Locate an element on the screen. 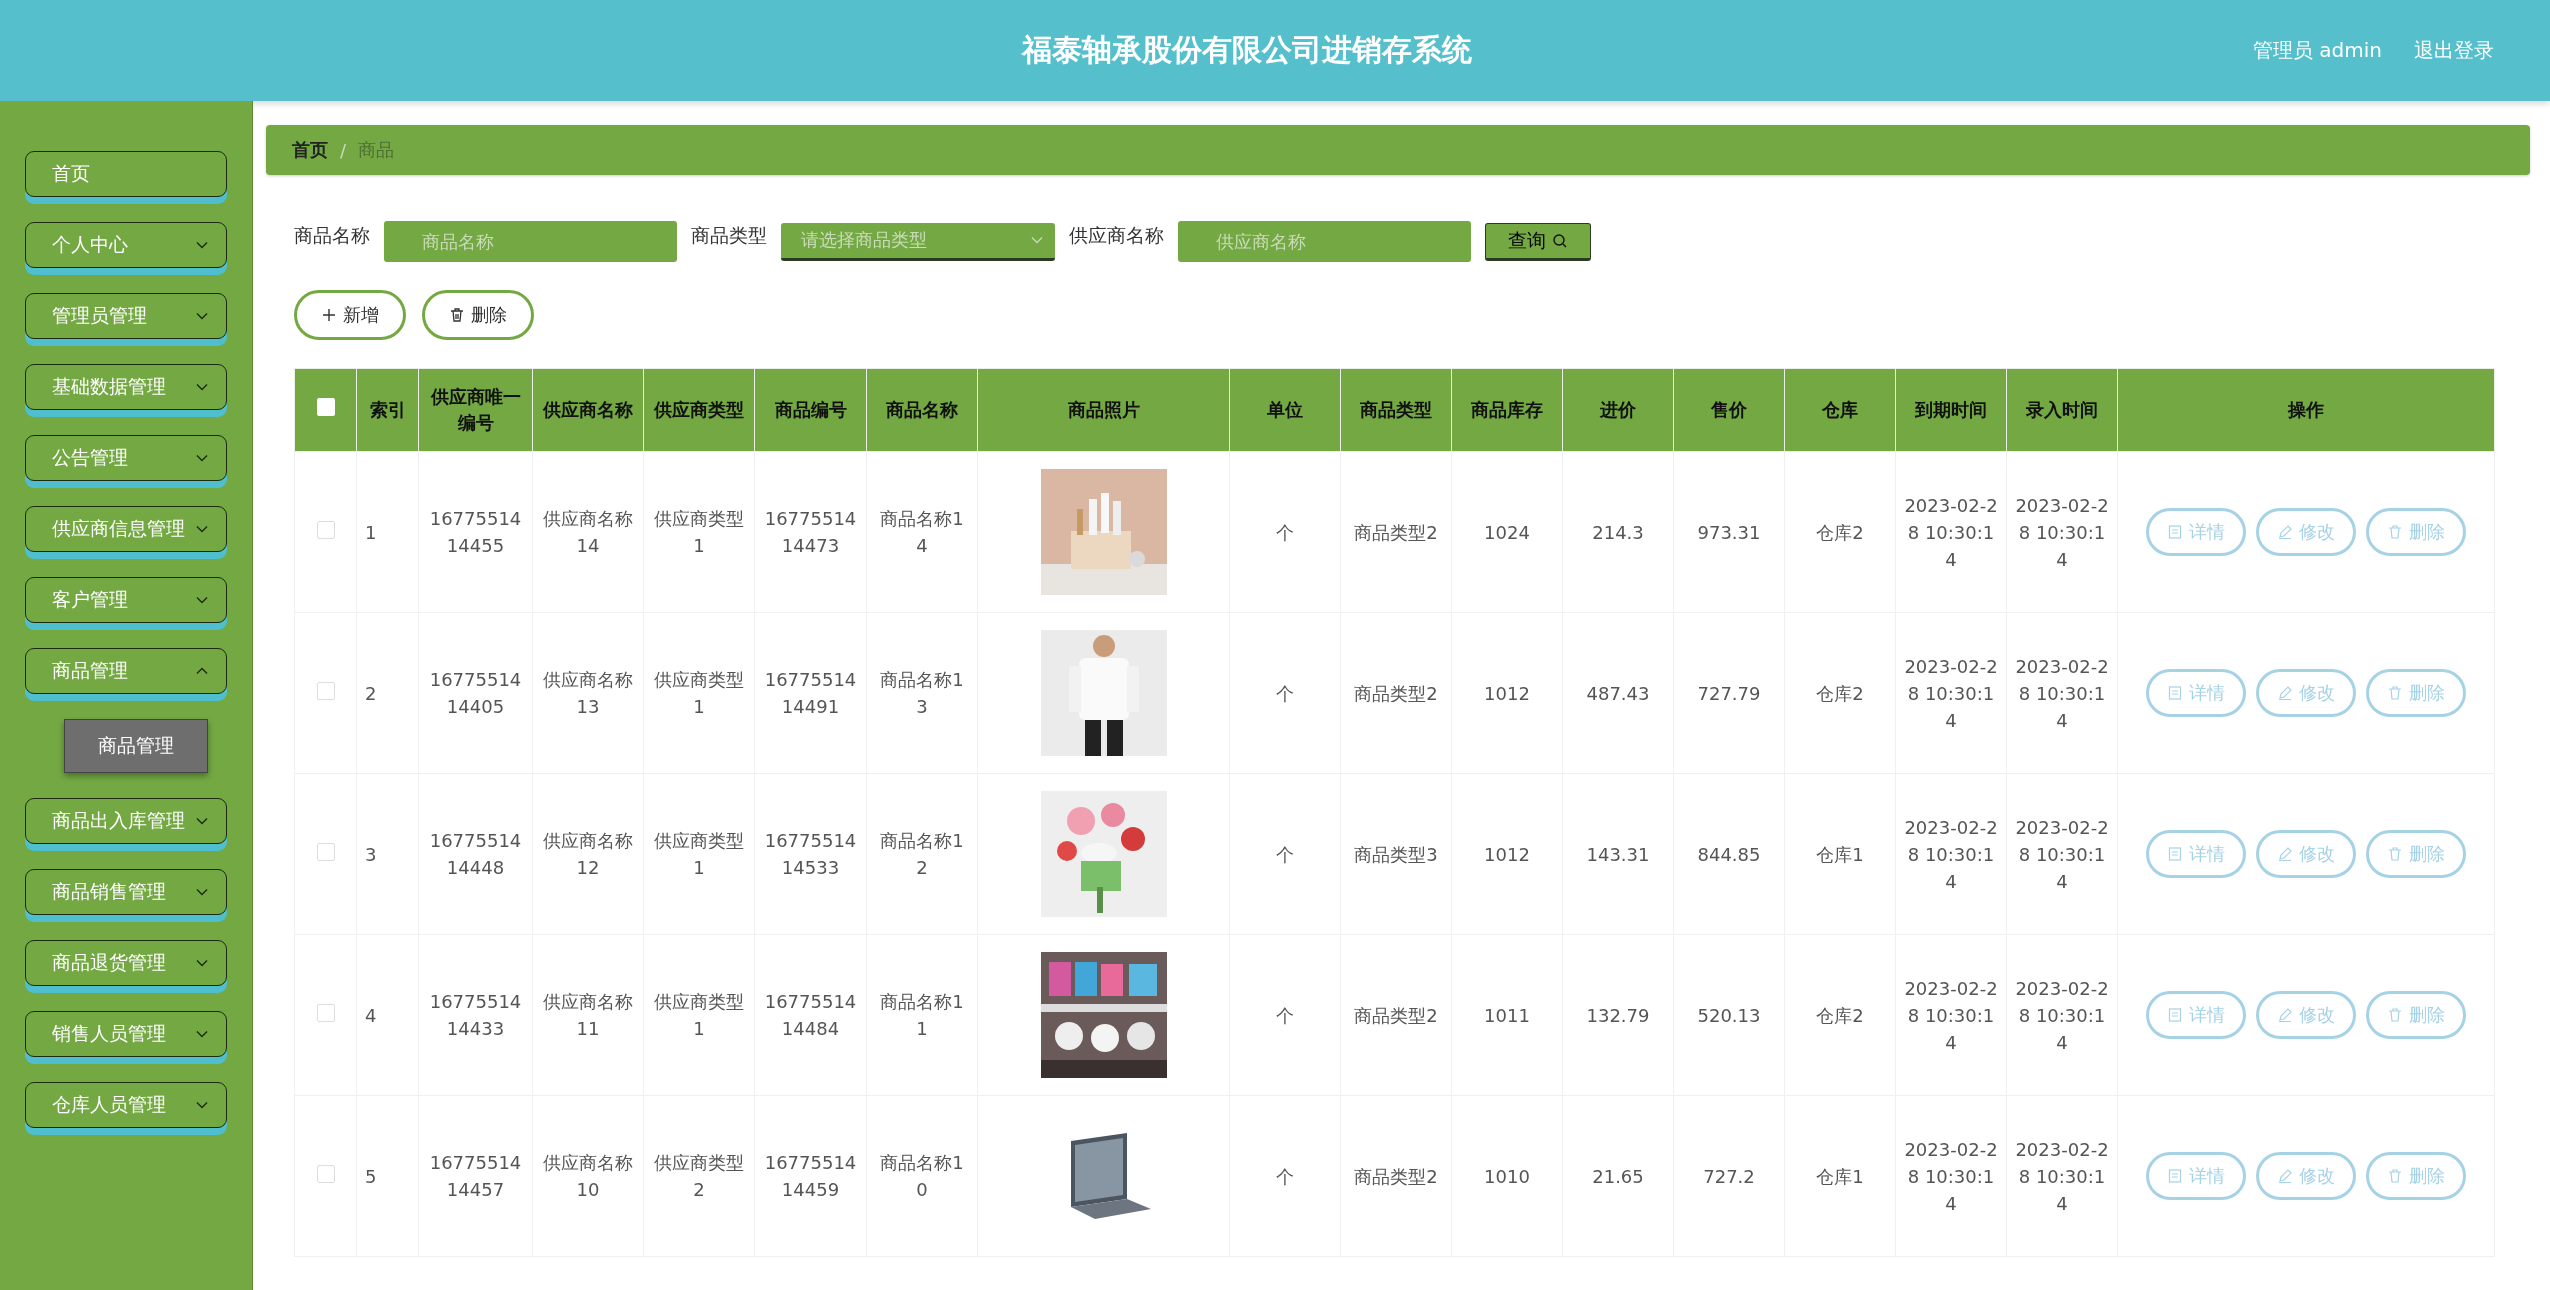  search-label: 供应商名称 is located at coordinates (1116, 235).